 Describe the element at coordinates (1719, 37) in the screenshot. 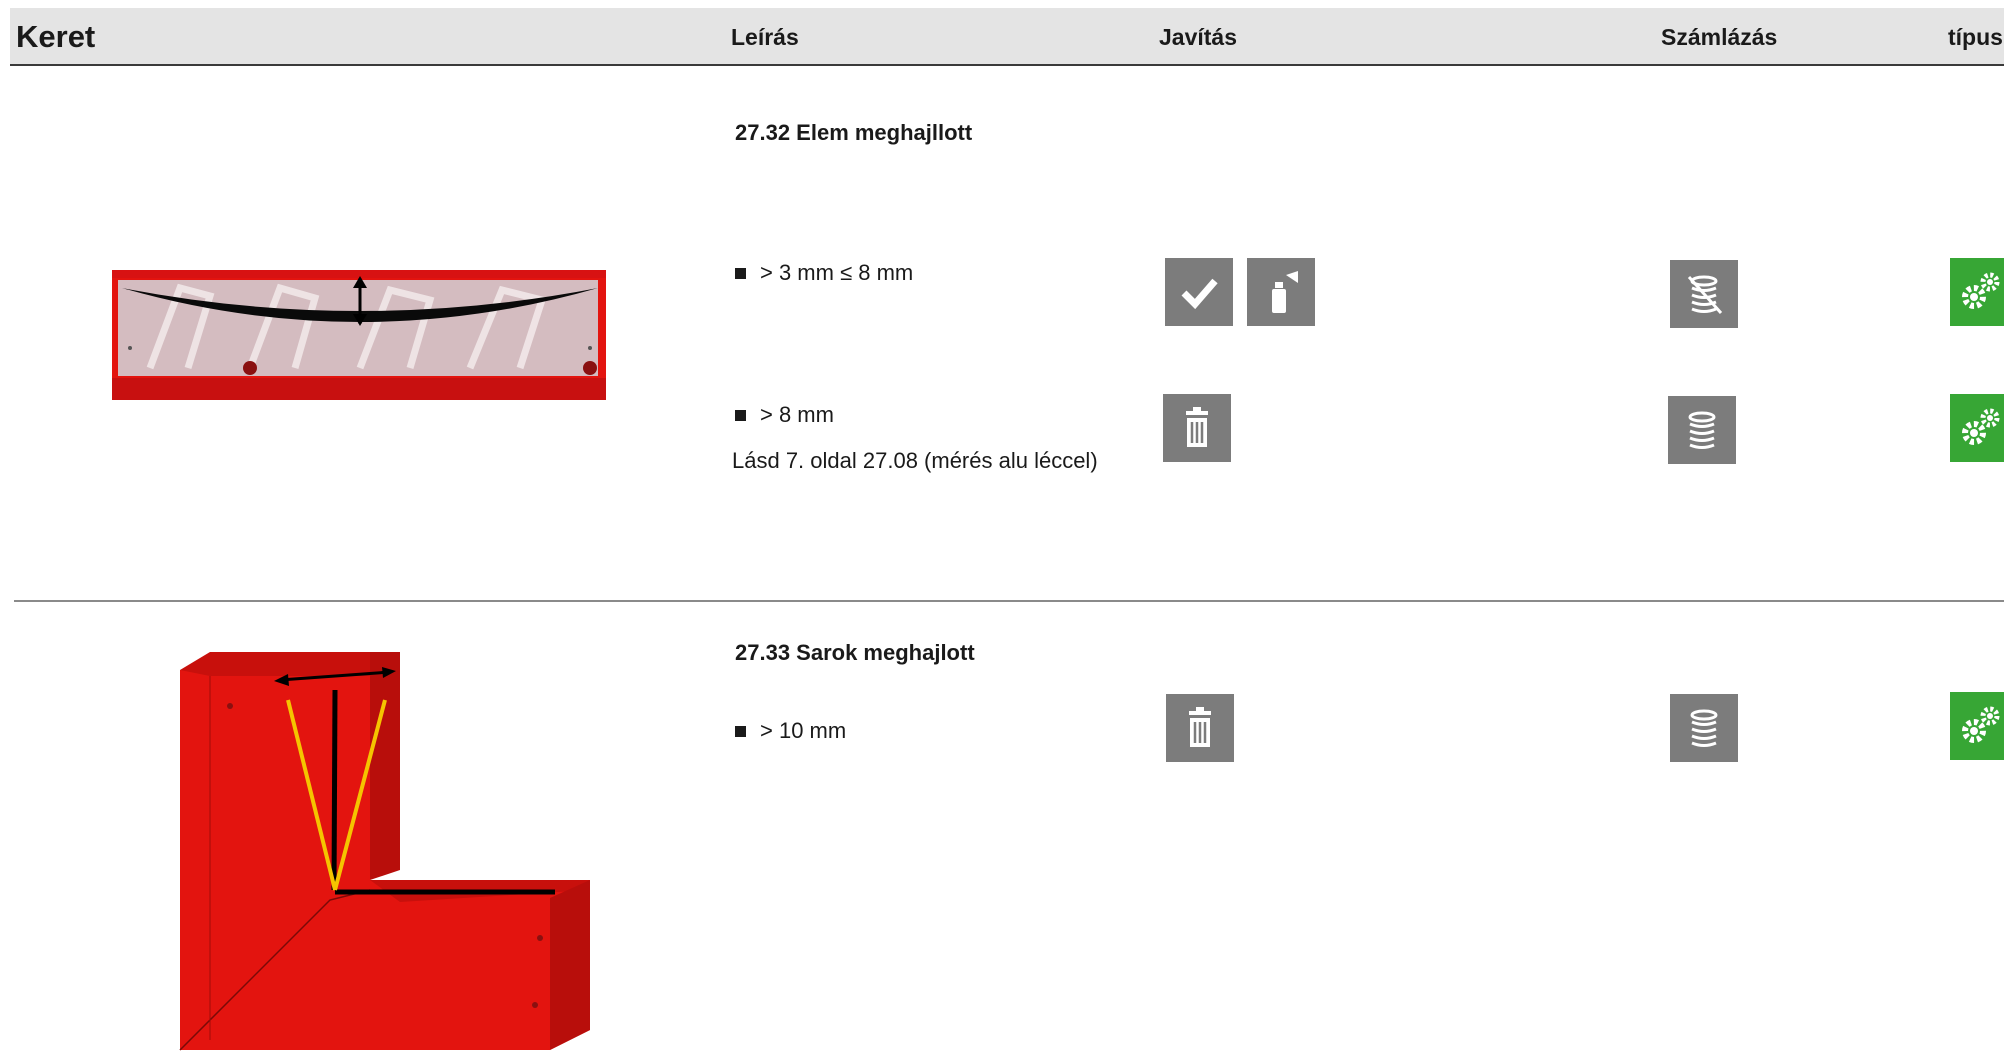

I see `column-header-szamlazas: Számlázás` at that location.